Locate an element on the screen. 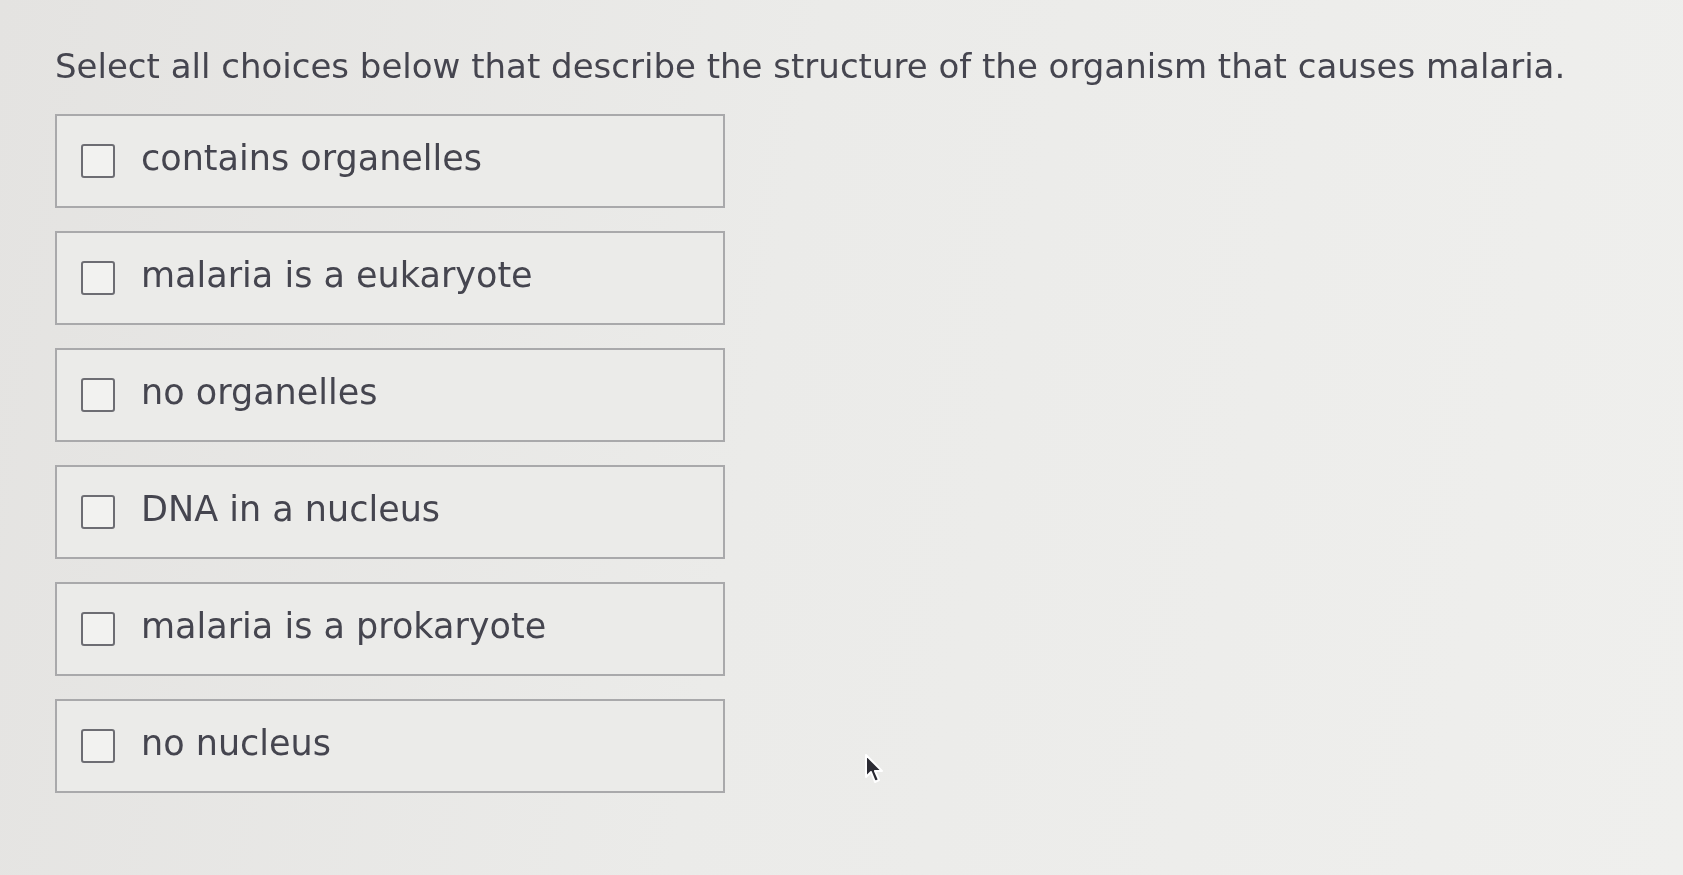 Image resolution: width=1683 pixels, height=875 pixels. answer-option: no nucleus is located at coordinates (390, 745).